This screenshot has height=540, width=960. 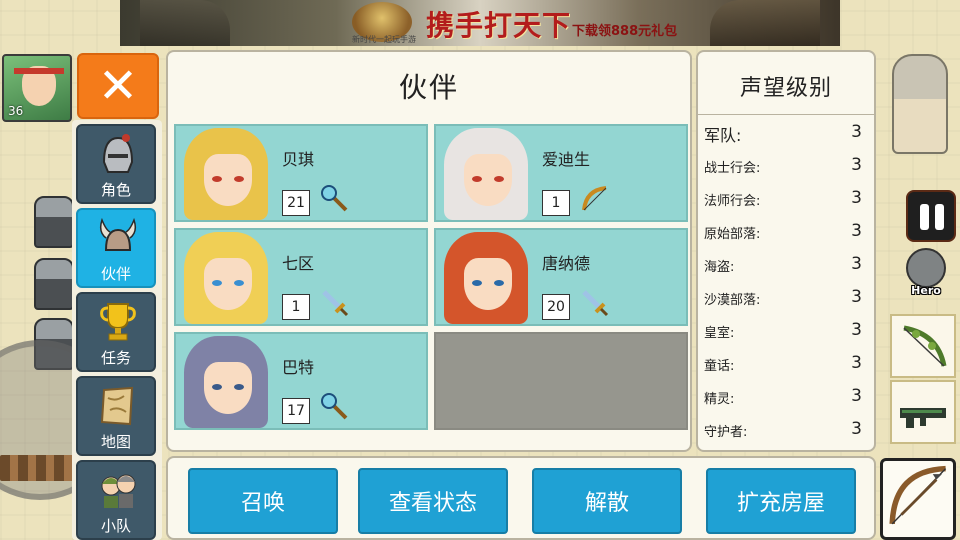 I want to click on empty-partner-slot, so click(x=561, y=381).